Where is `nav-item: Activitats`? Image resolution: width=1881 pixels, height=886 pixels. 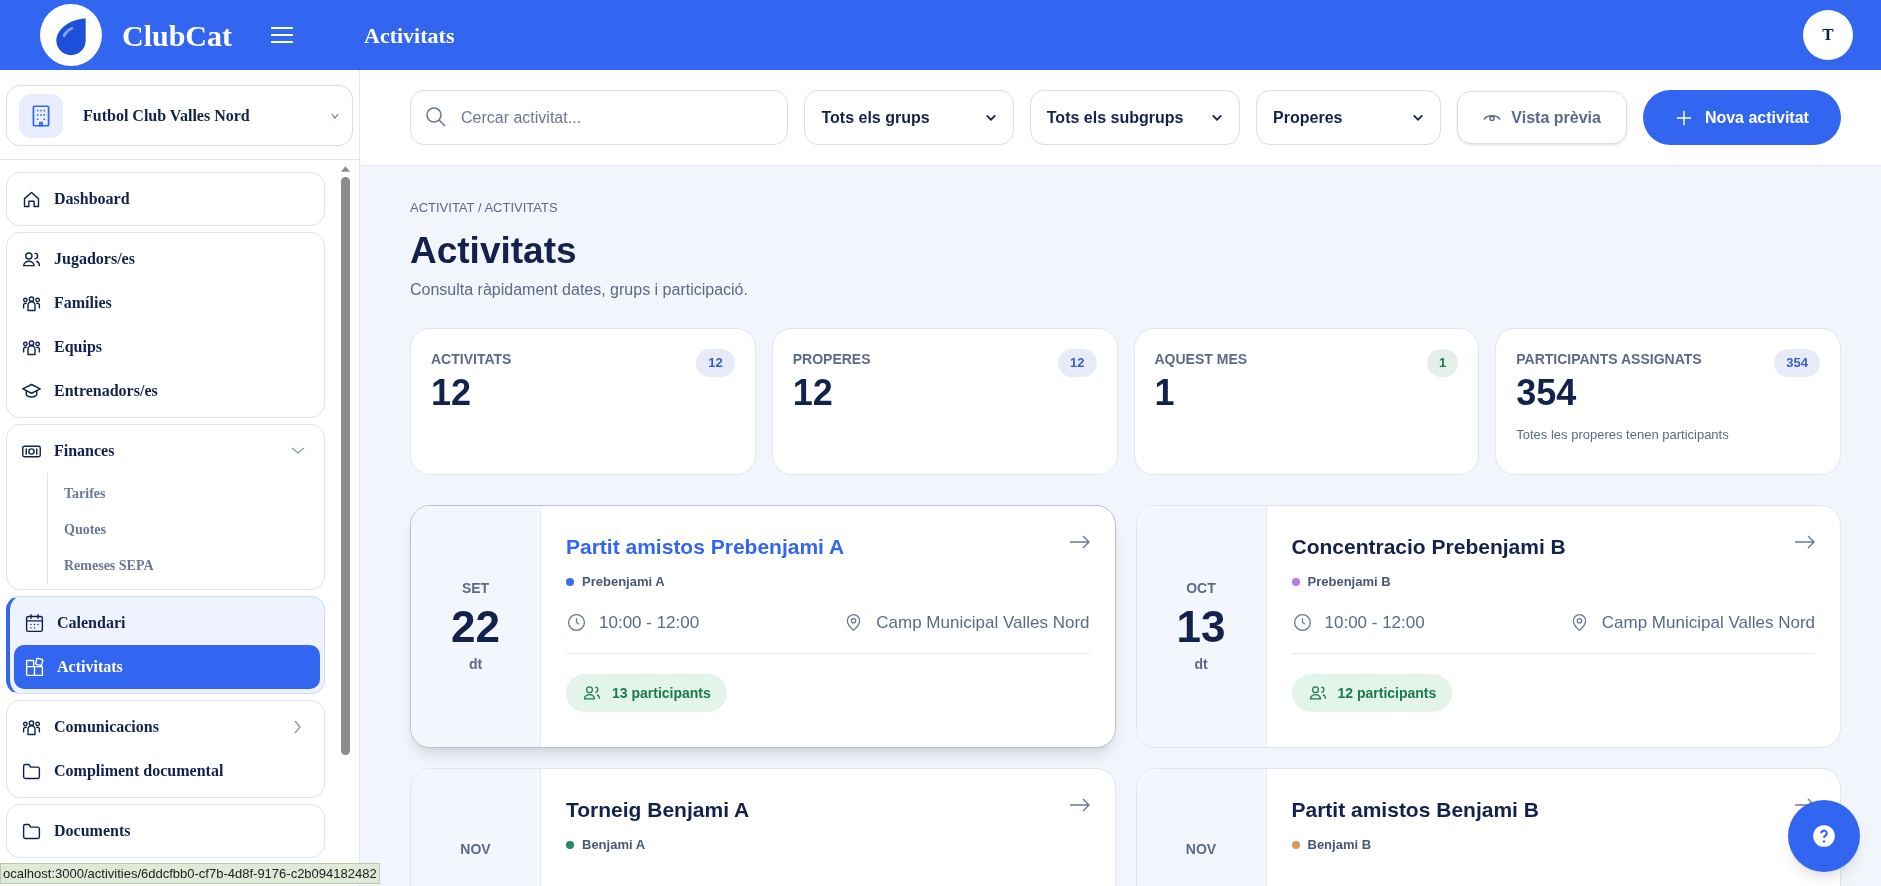
nav-item: Activitats is located at coordinates (167, 667).